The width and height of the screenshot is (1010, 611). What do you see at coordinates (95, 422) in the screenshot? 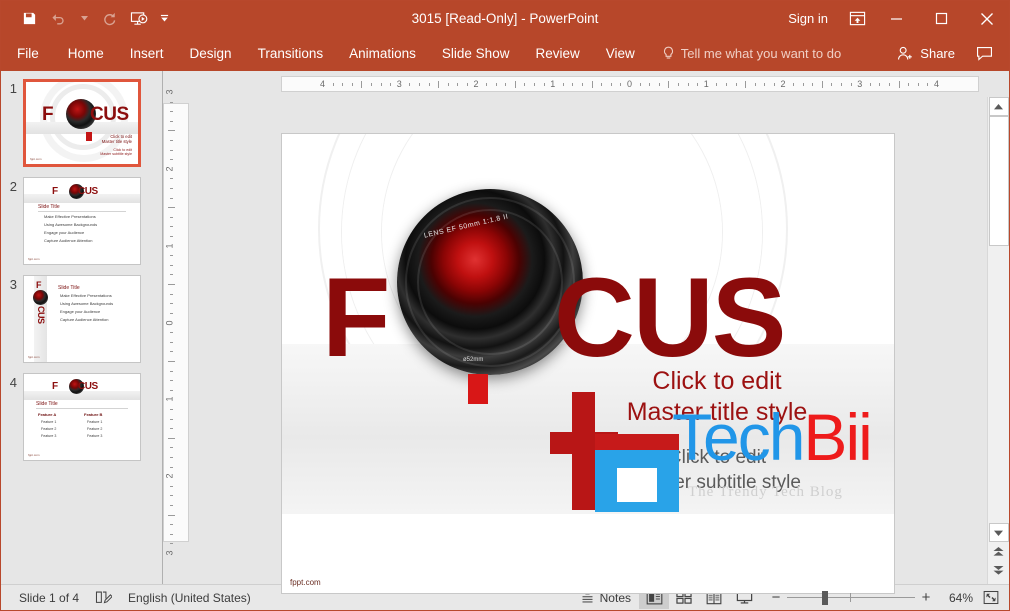
I see `thumb4-col-b-item: Feature 1` at bounding box center [95, 422].